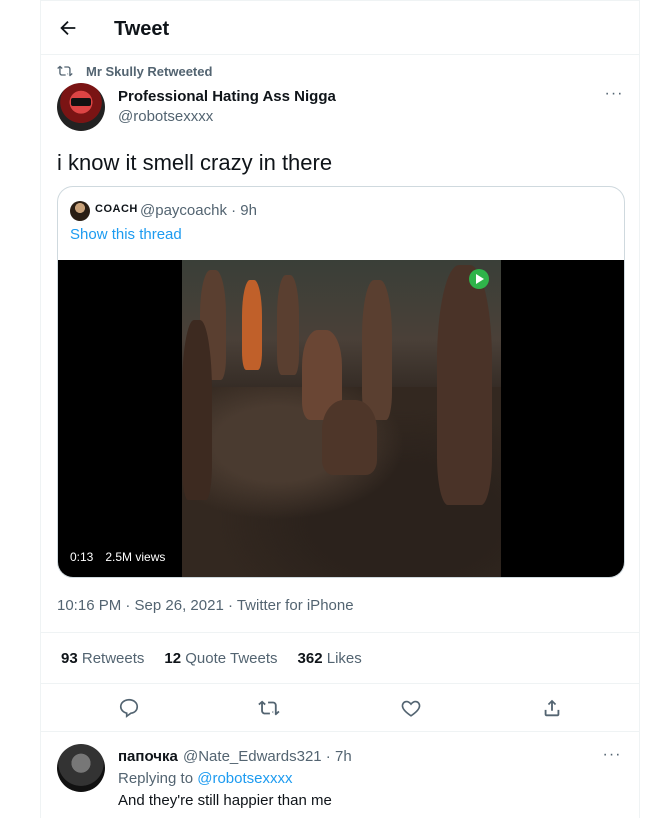 Image resolution: width=662 pixels, height=818 pixels. What do you see at coordinates (82, 557) in the screenshot?
I see `video-time: 0:13` at bounding box center [82, 557].